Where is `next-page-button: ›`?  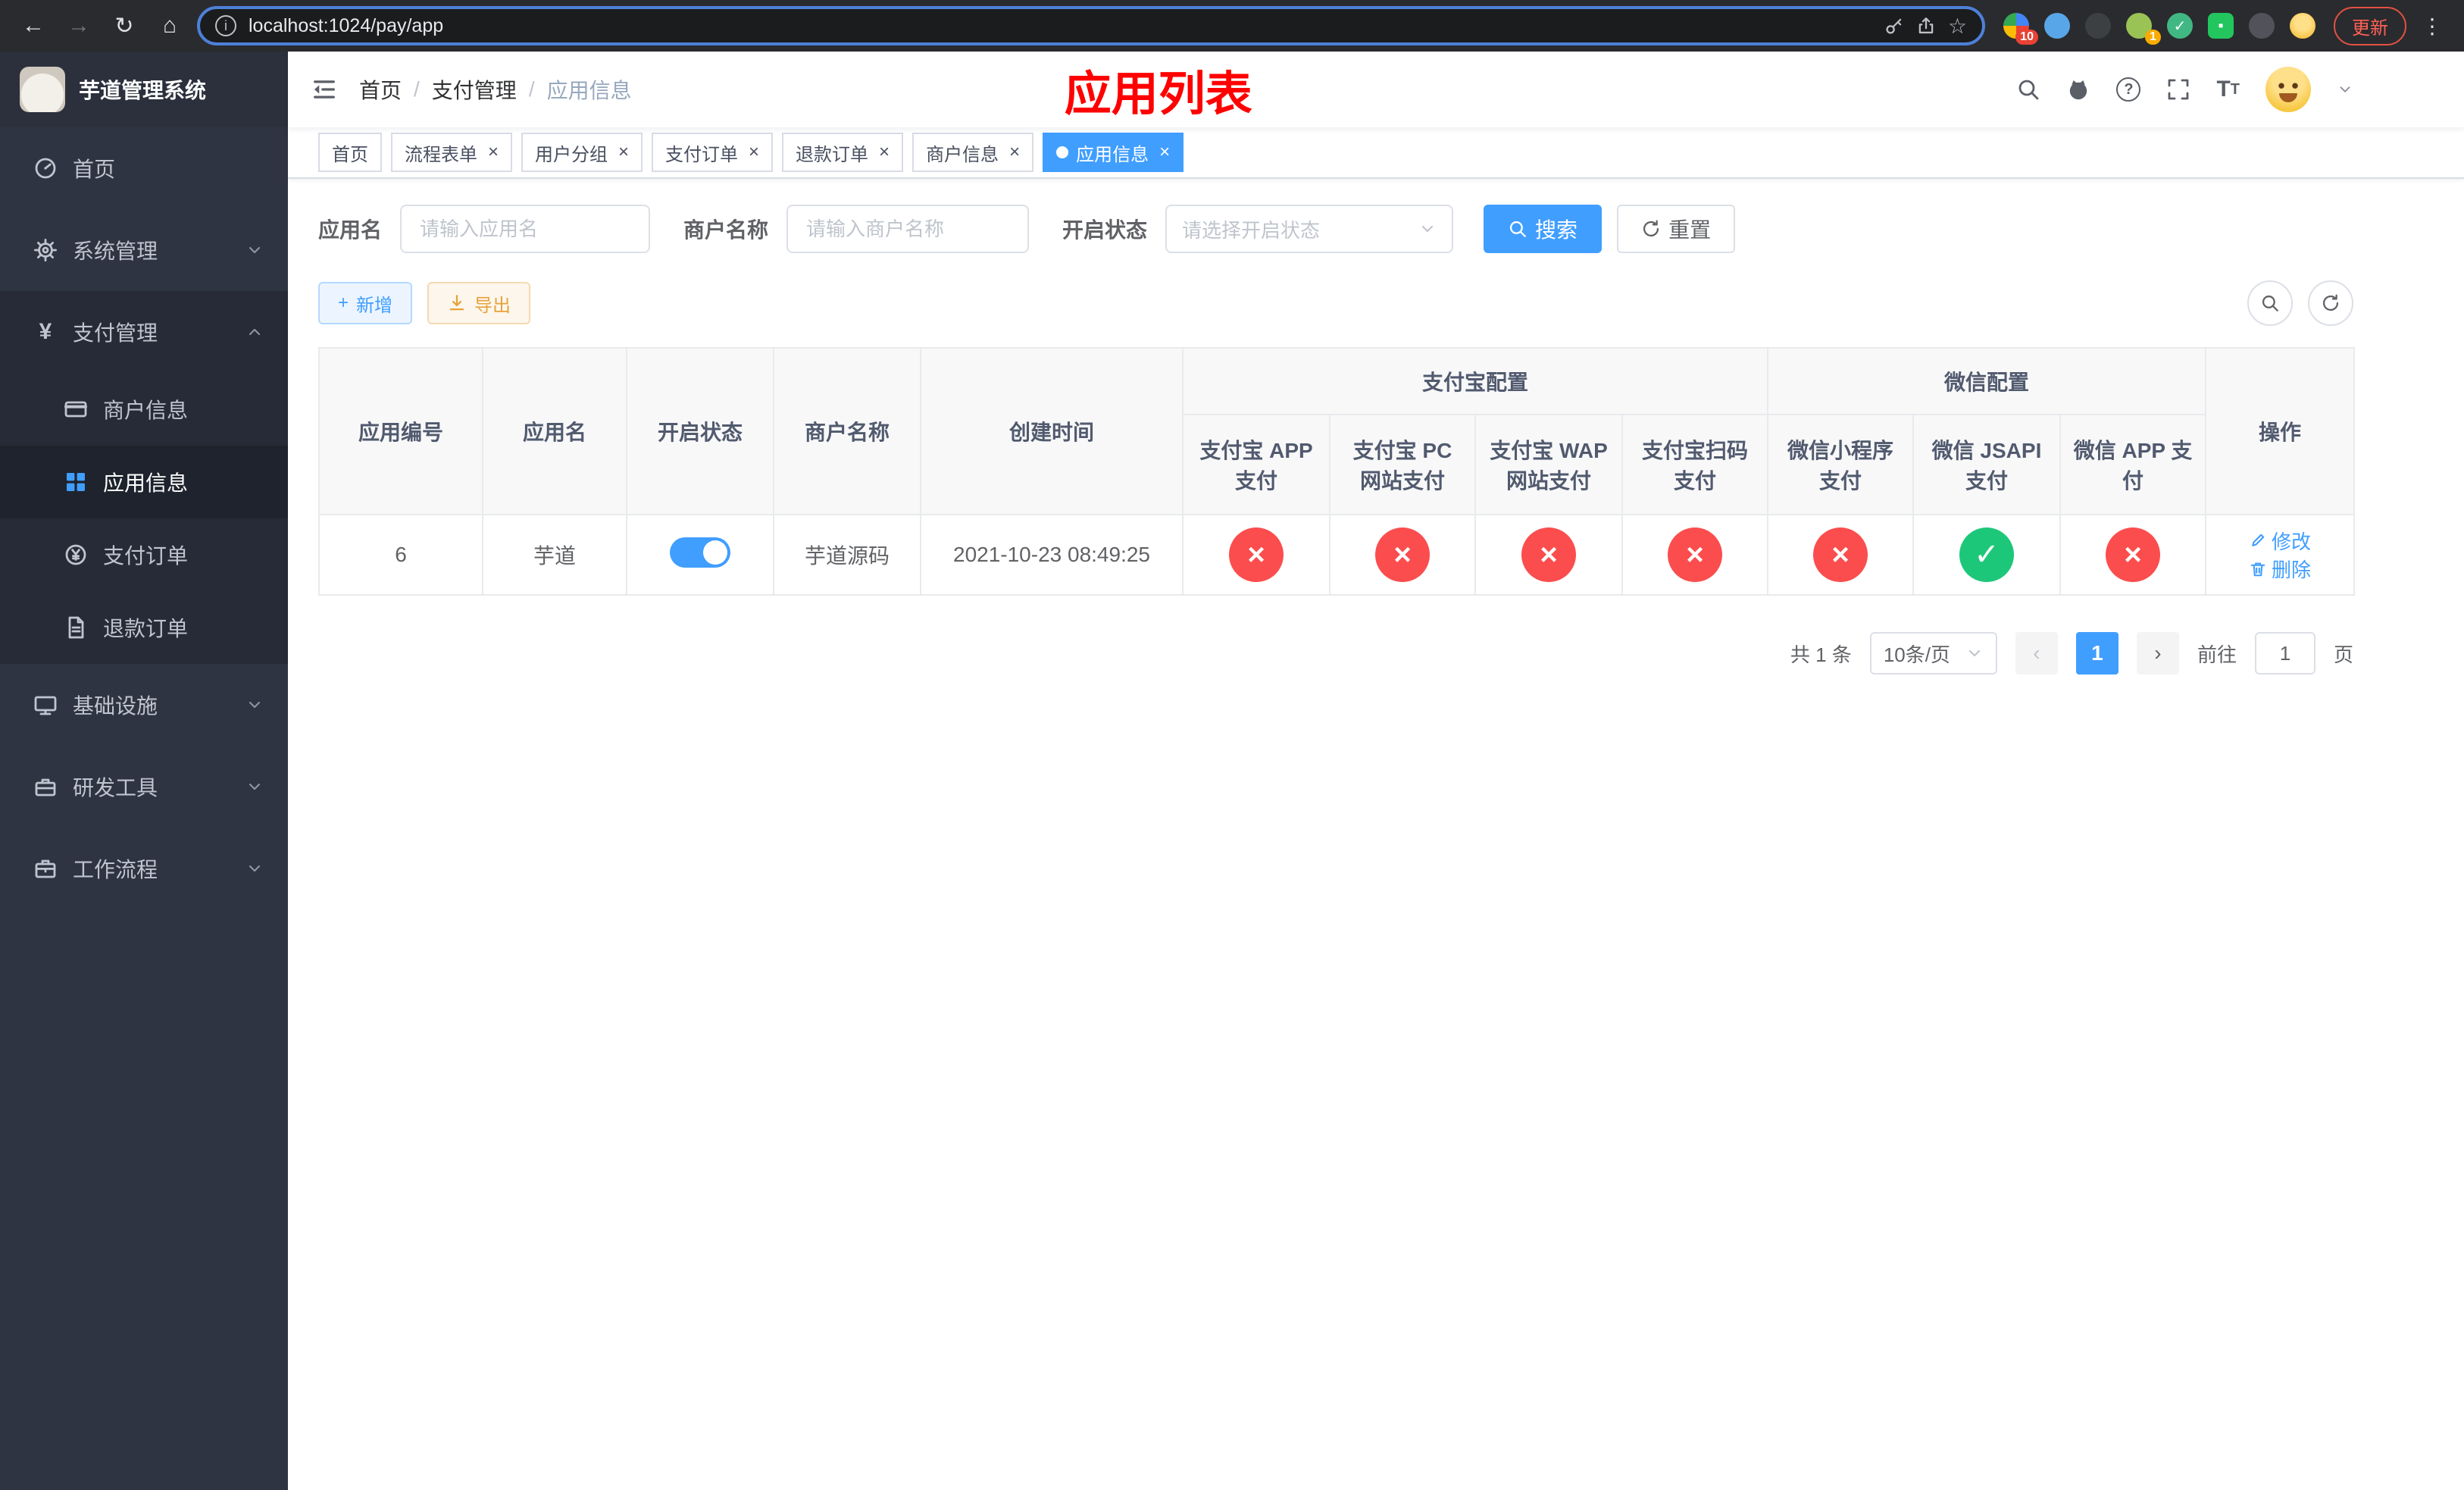 next-page-button: › is located at coordinates (2157, 653).